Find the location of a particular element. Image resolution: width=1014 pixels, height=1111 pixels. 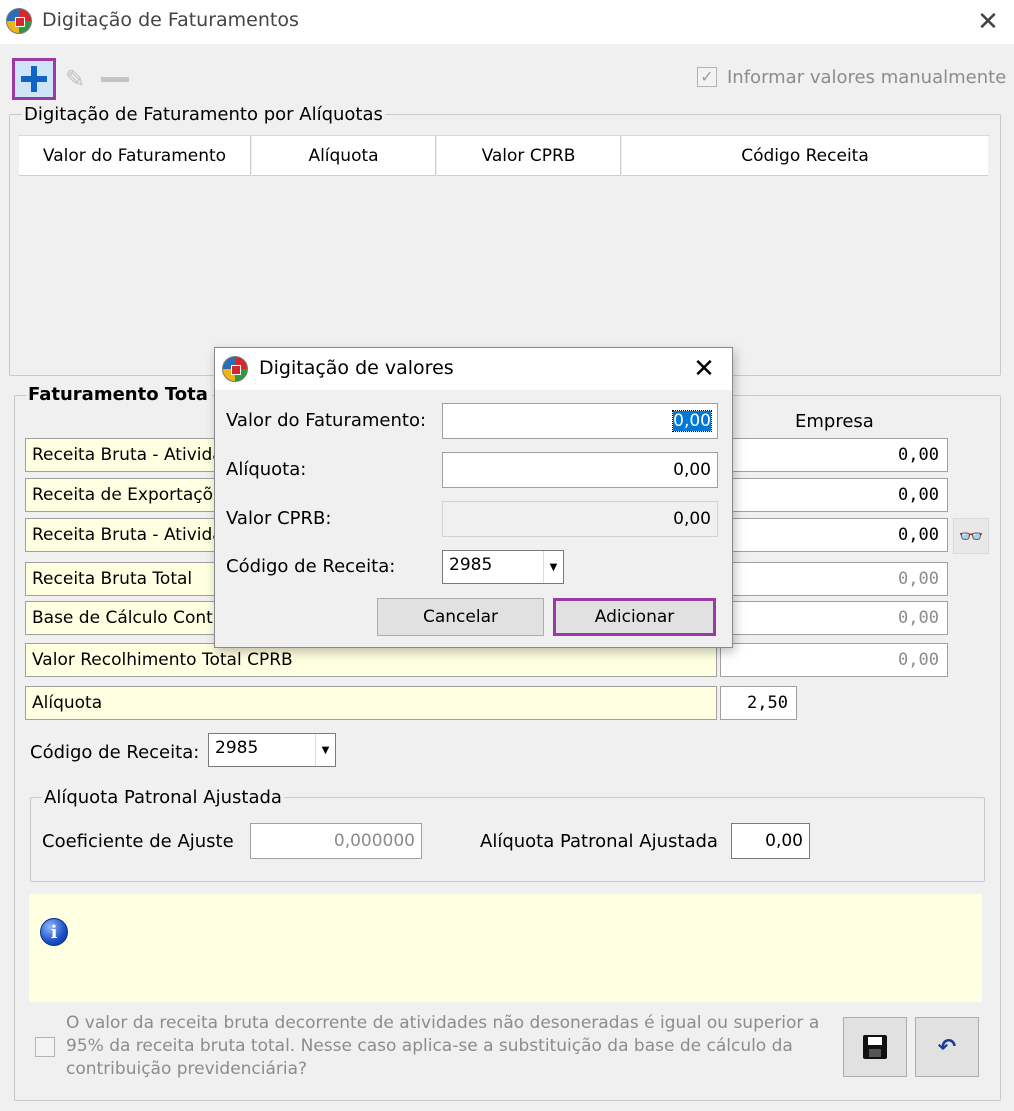

codigo-receita-label: Código de Receita: is located at coordinates (115, 752).